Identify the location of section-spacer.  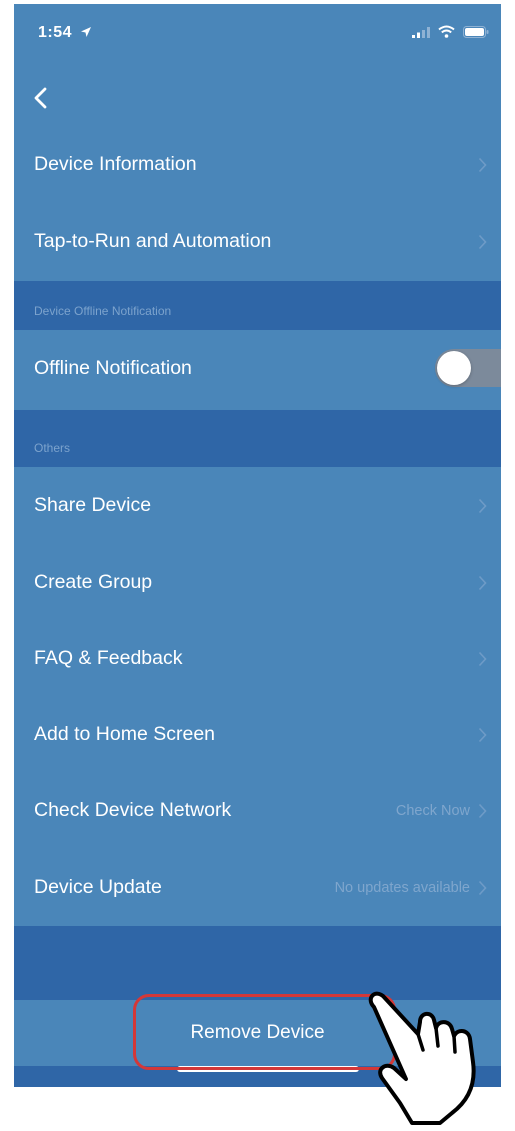
(257, 963).